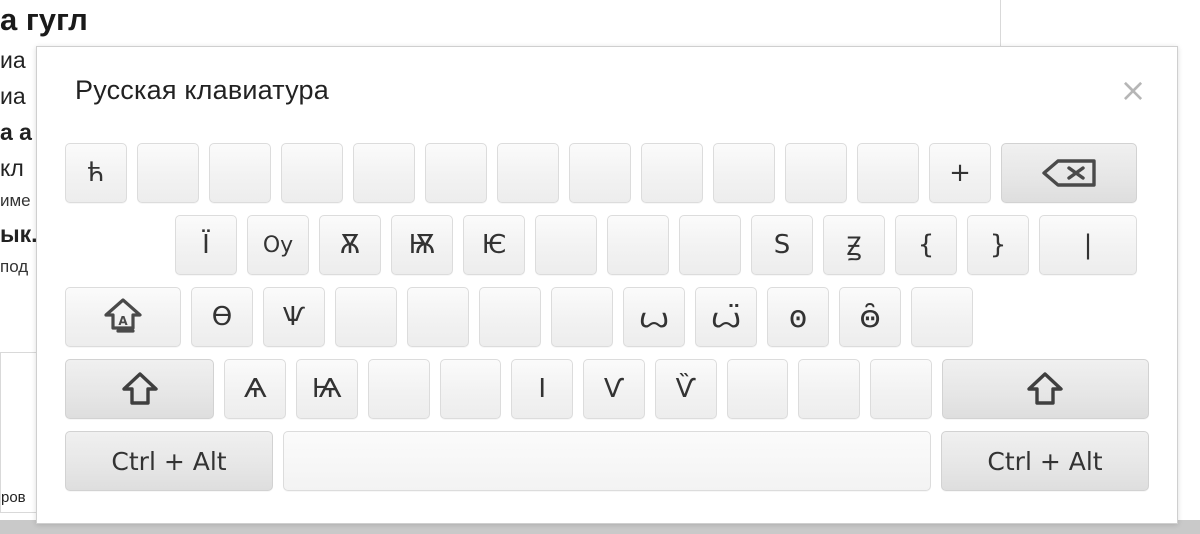 The height and width of the screenshot is (534, 1200). Describe the element at coordinates (854, 245) in the screenshot. I see `key-dzelo: Ꙃ` at that location.